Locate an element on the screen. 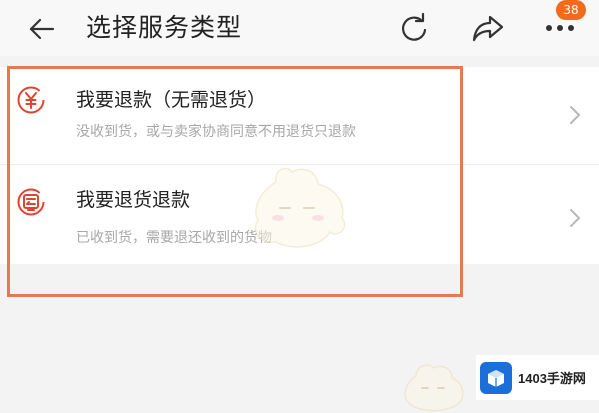  yuan-refund-icon is located at coordinates (31, 100).